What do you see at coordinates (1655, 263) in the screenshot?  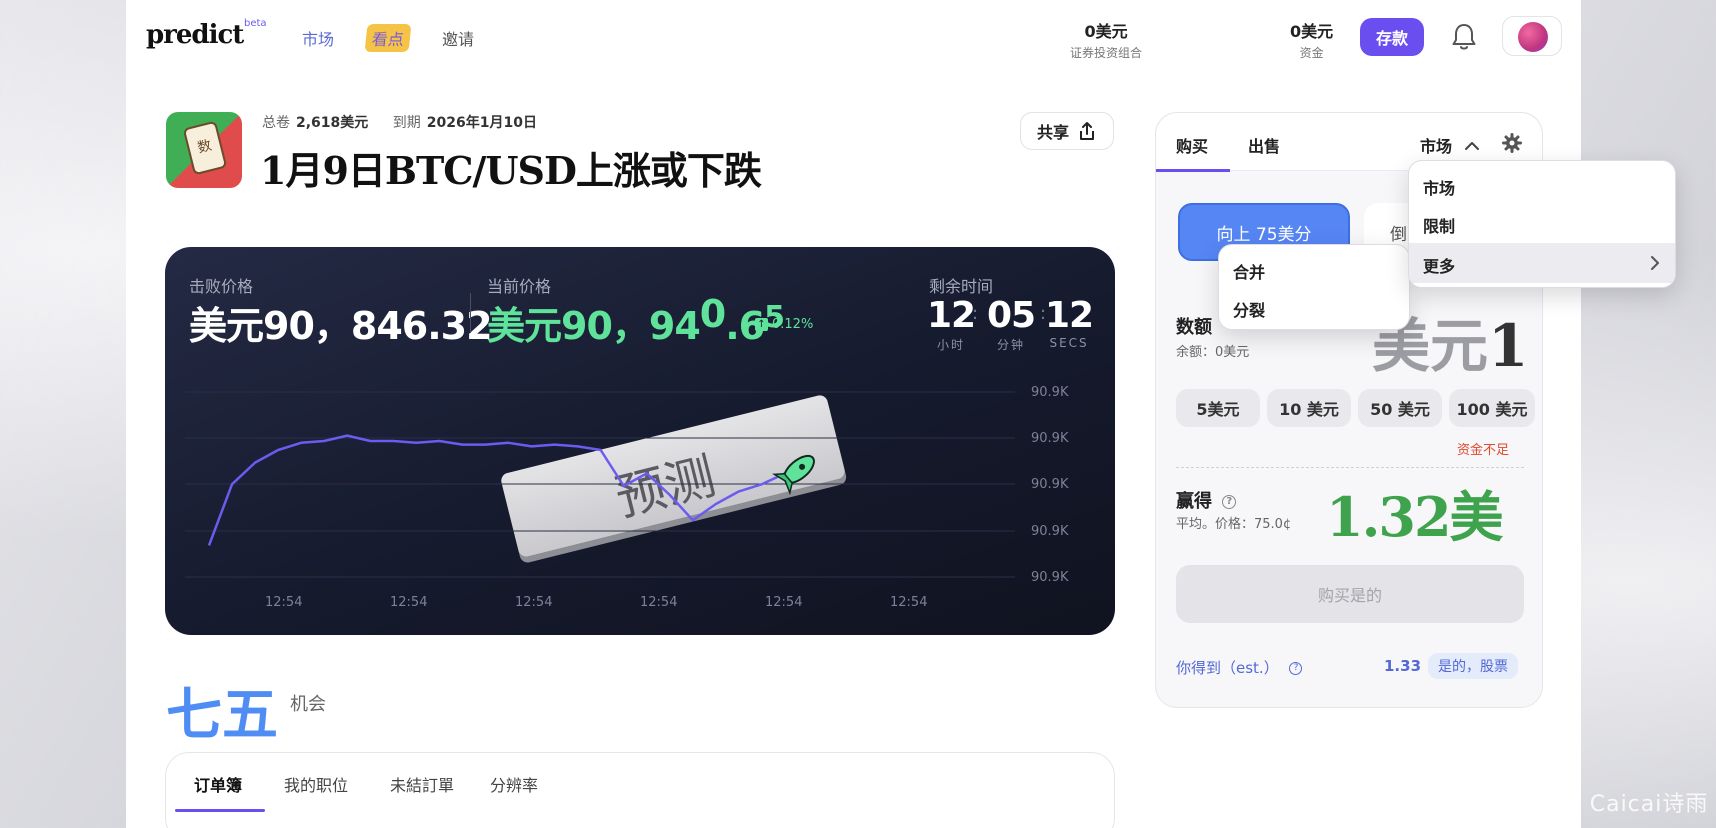 I see `chevron-right-icon` at bounding box center [1655, 263].